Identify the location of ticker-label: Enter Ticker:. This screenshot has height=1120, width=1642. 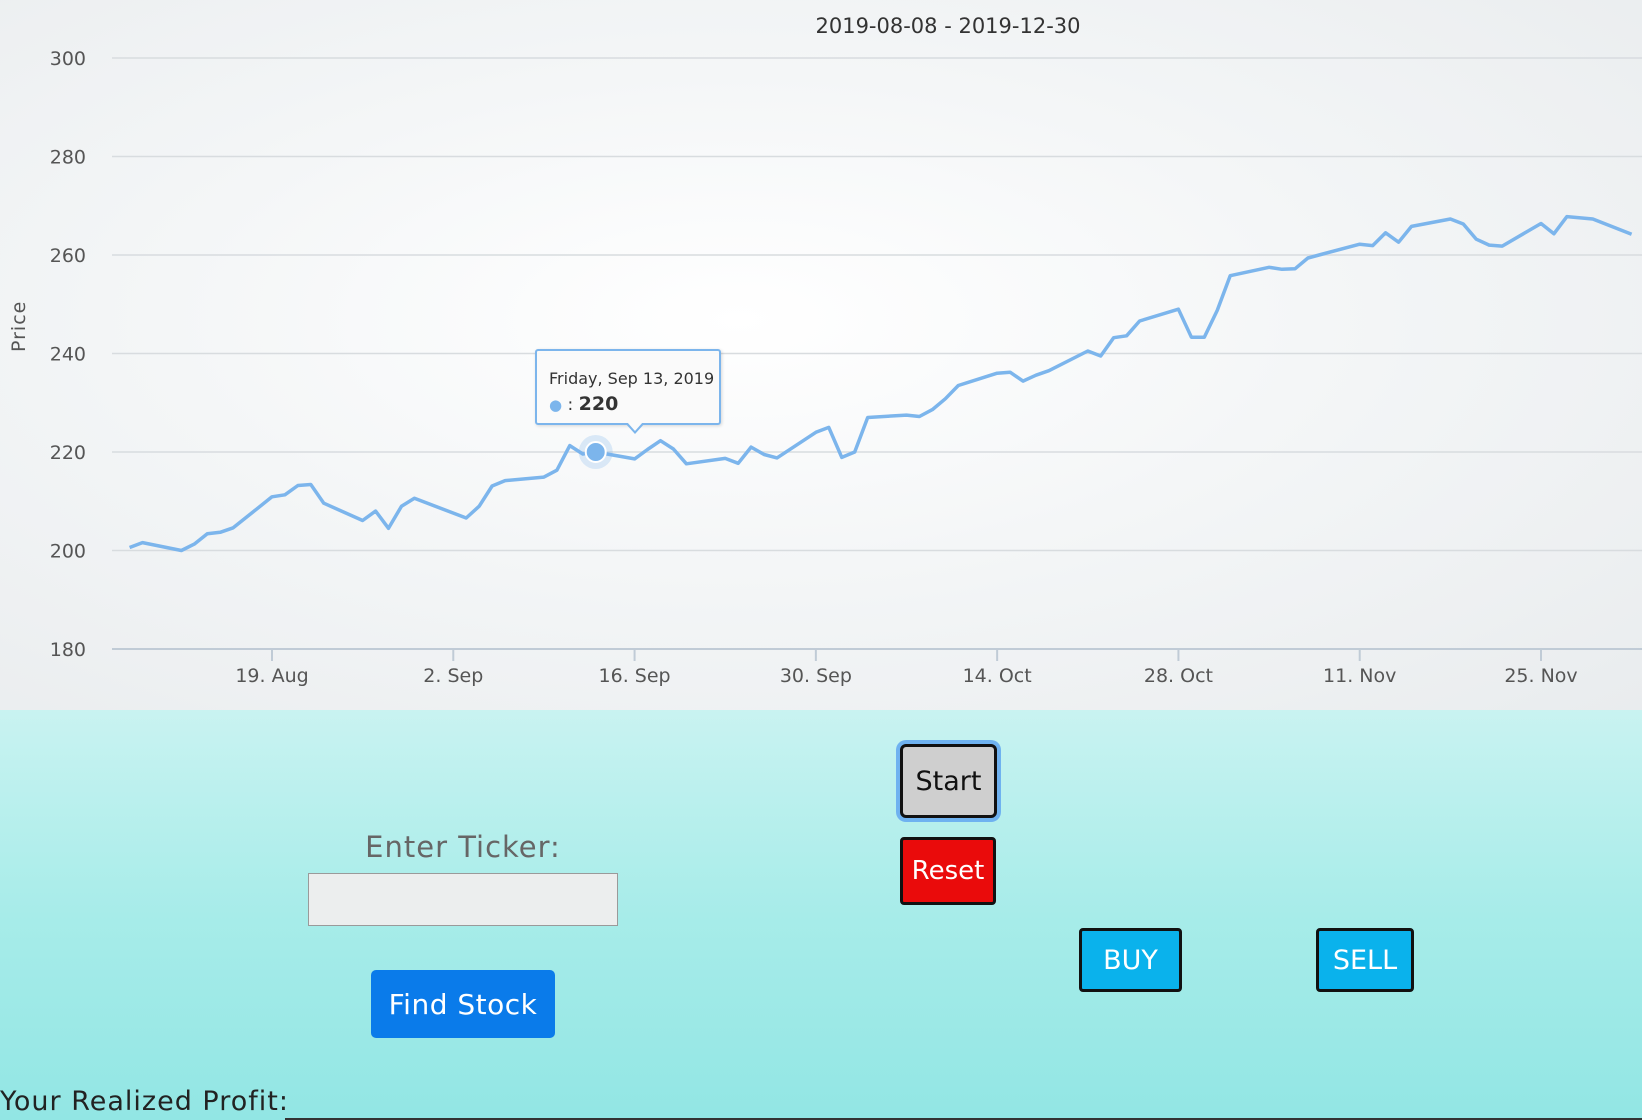
(463, 847).